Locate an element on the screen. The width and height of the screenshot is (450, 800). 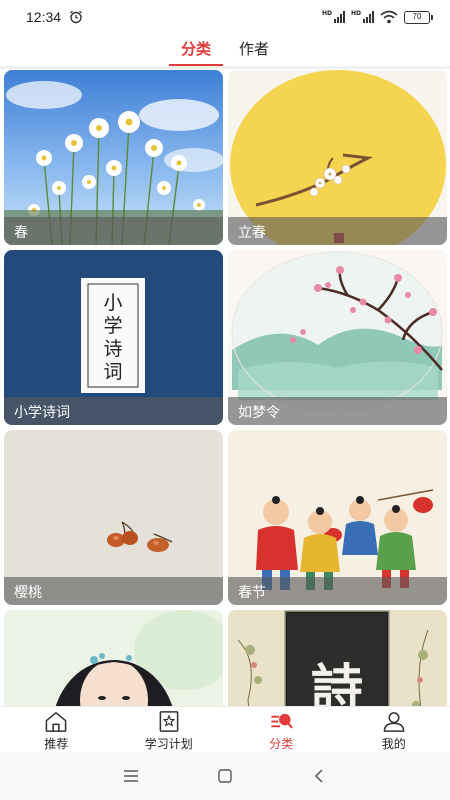
wifi-icon is located at coordinates (389, 17).